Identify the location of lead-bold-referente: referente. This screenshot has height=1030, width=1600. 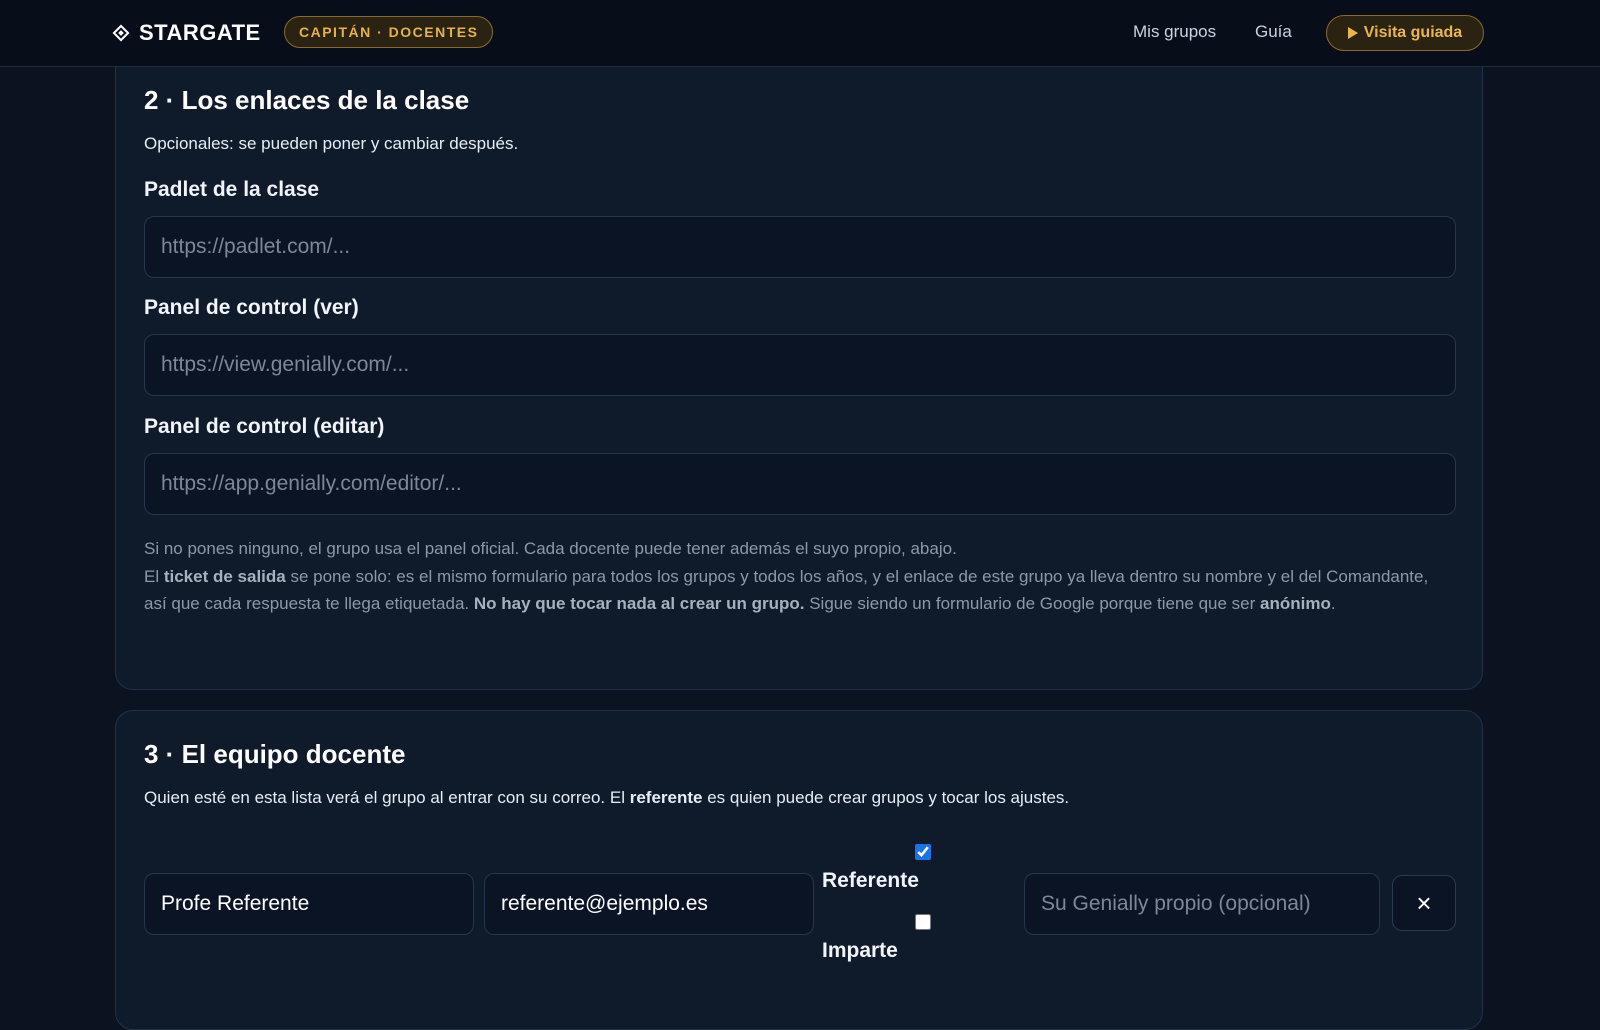
(666, 797).